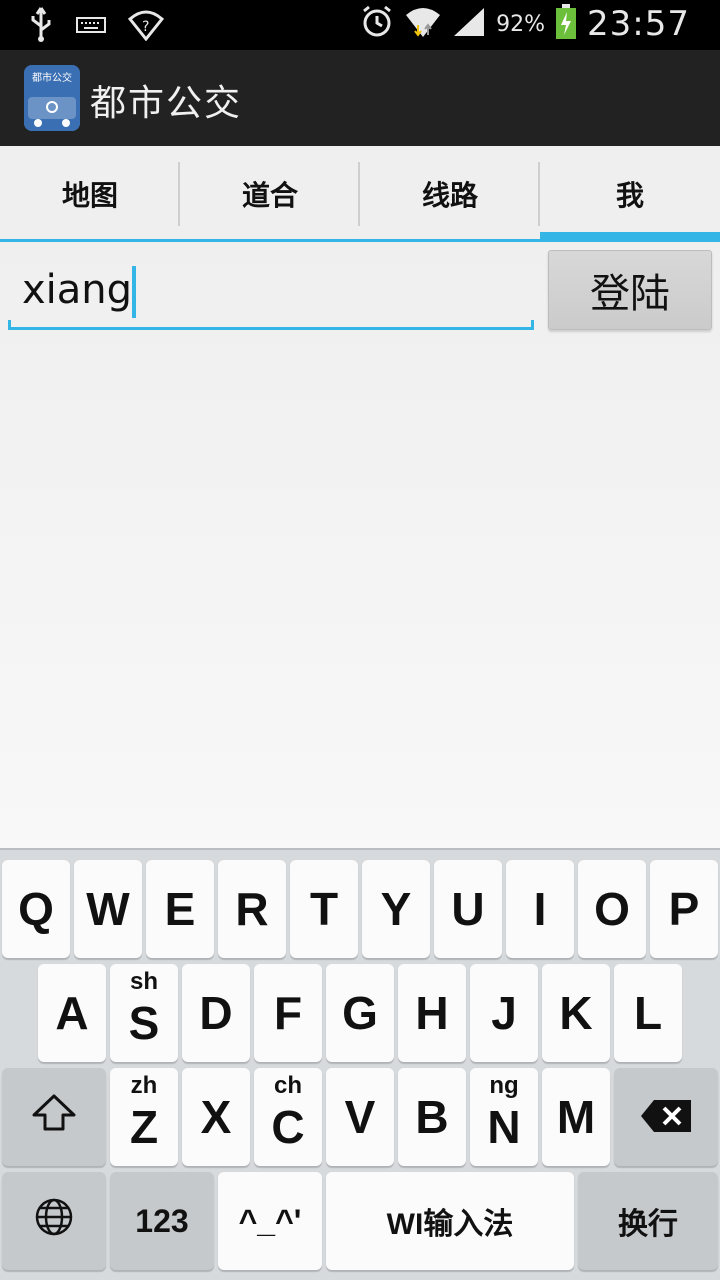  I want to click on shift-key, so click(54, 1117).